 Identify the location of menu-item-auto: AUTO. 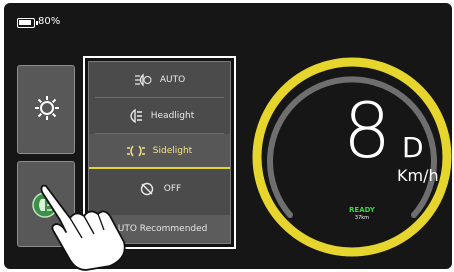
(159, 79).